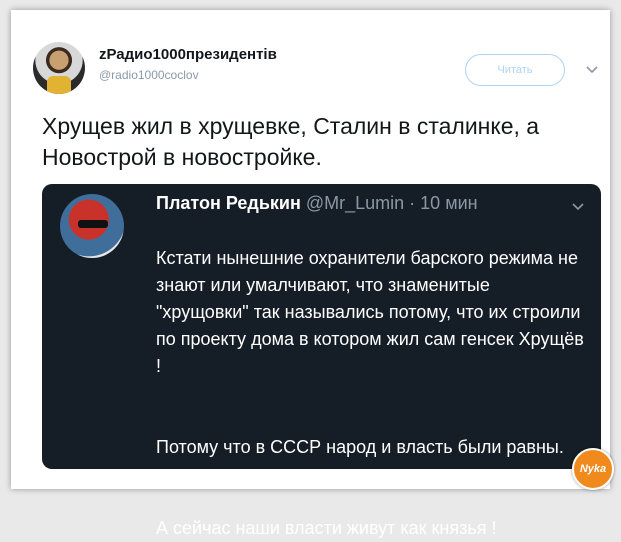 This screenshot has width=621, height=542. What do you see at coordinates (326, 528) in the screenshot?
I see `quoted-text-line: А сейчас наши власти живут как князья !` at bounding box center [326, 528].